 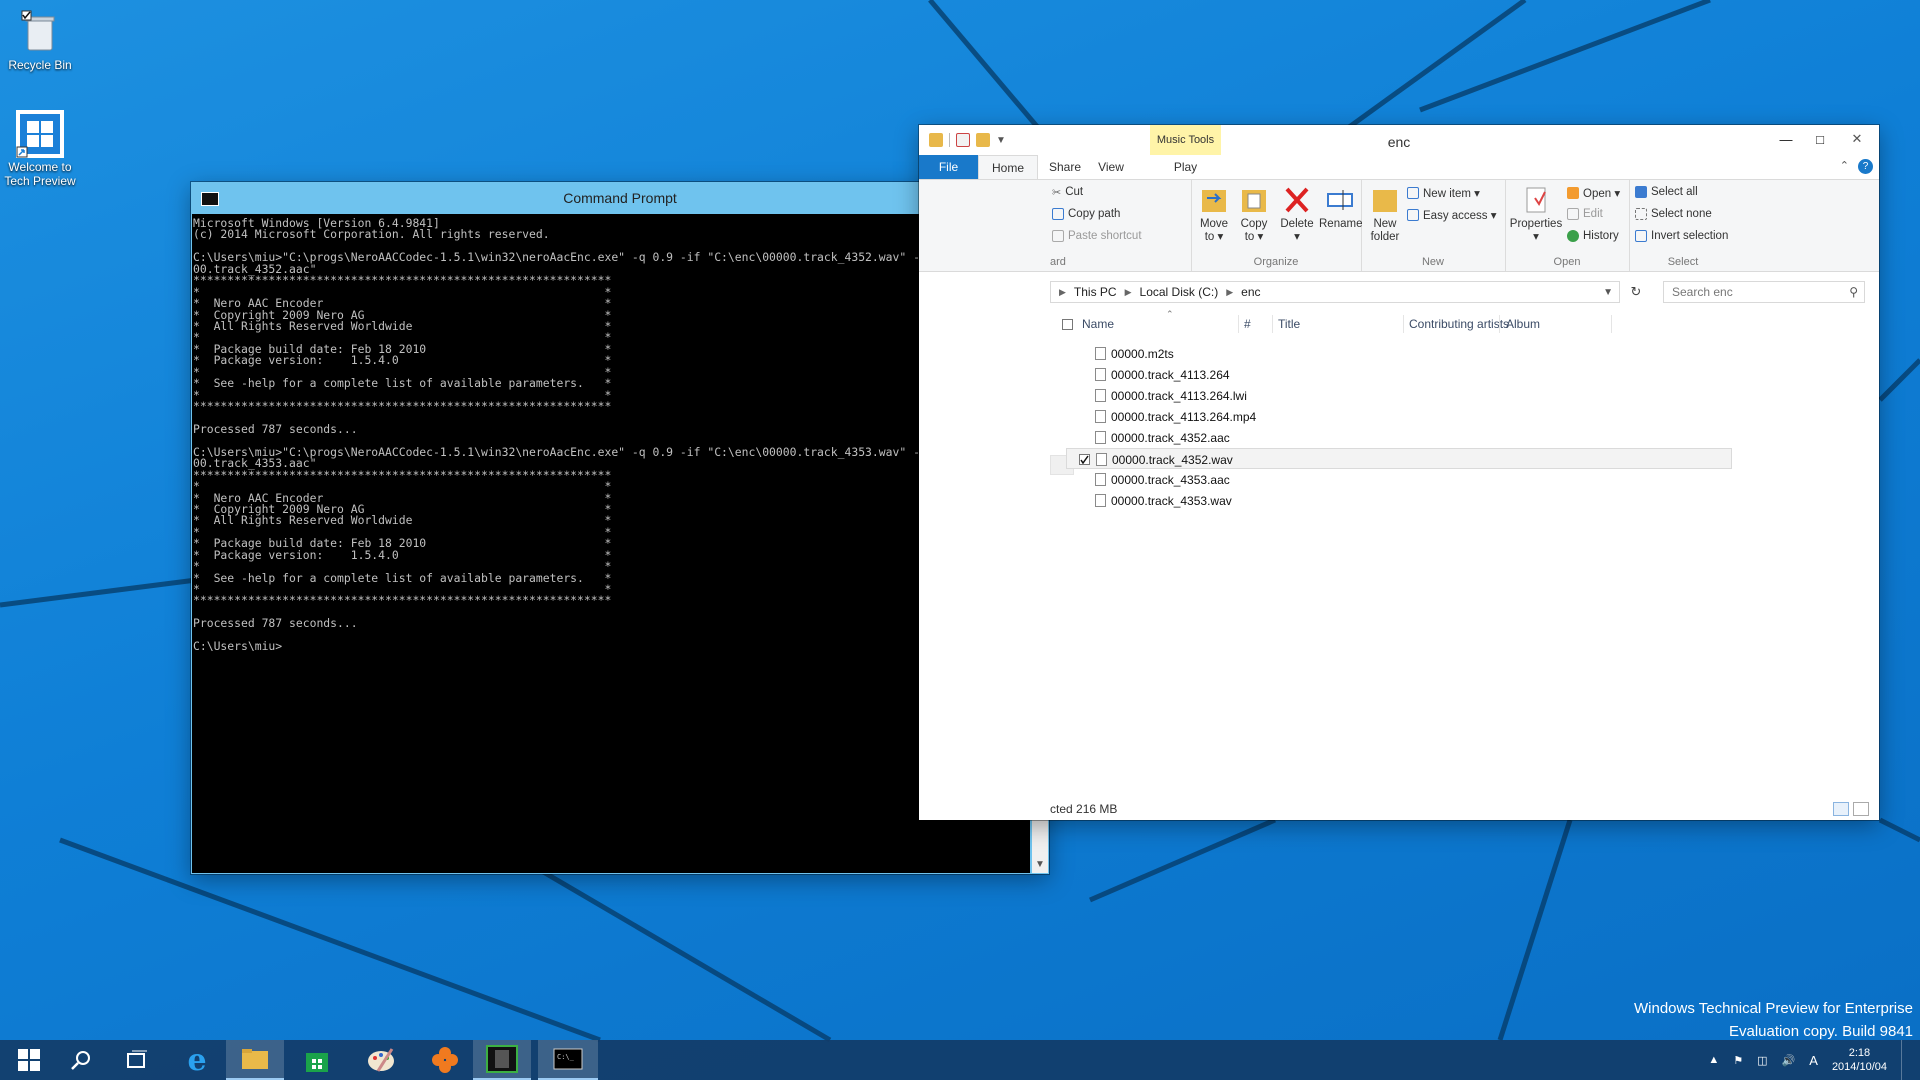 I want to click on breadcrumb-arrow-icon: ▶, so click(x=1062, y=291).